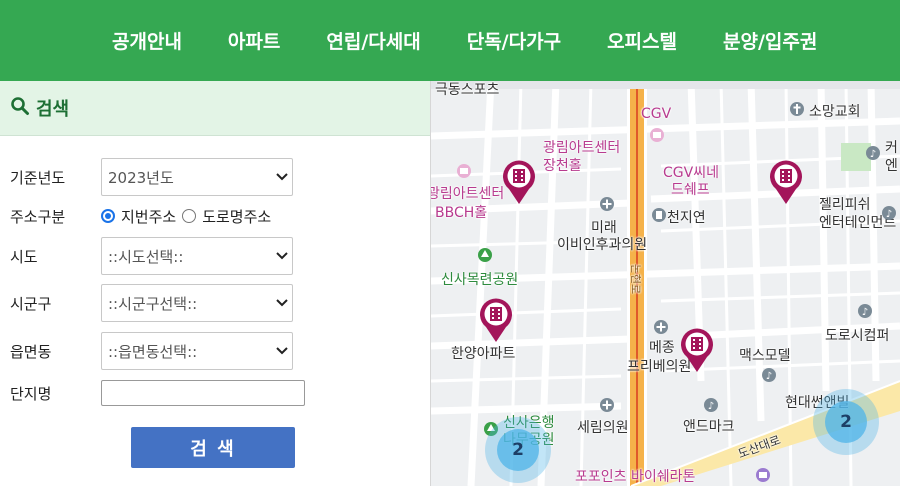  Describe the element at coordinates (189, 216) in the screenshot. I see `radio-unselected-icon` at that location.